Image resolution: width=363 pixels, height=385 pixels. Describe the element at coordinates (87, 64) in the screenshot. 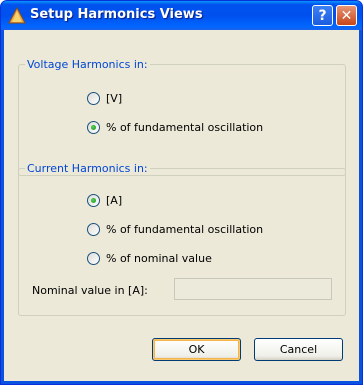

I see `voltage-group-legend: Voltage Harmonics in:` at that location.